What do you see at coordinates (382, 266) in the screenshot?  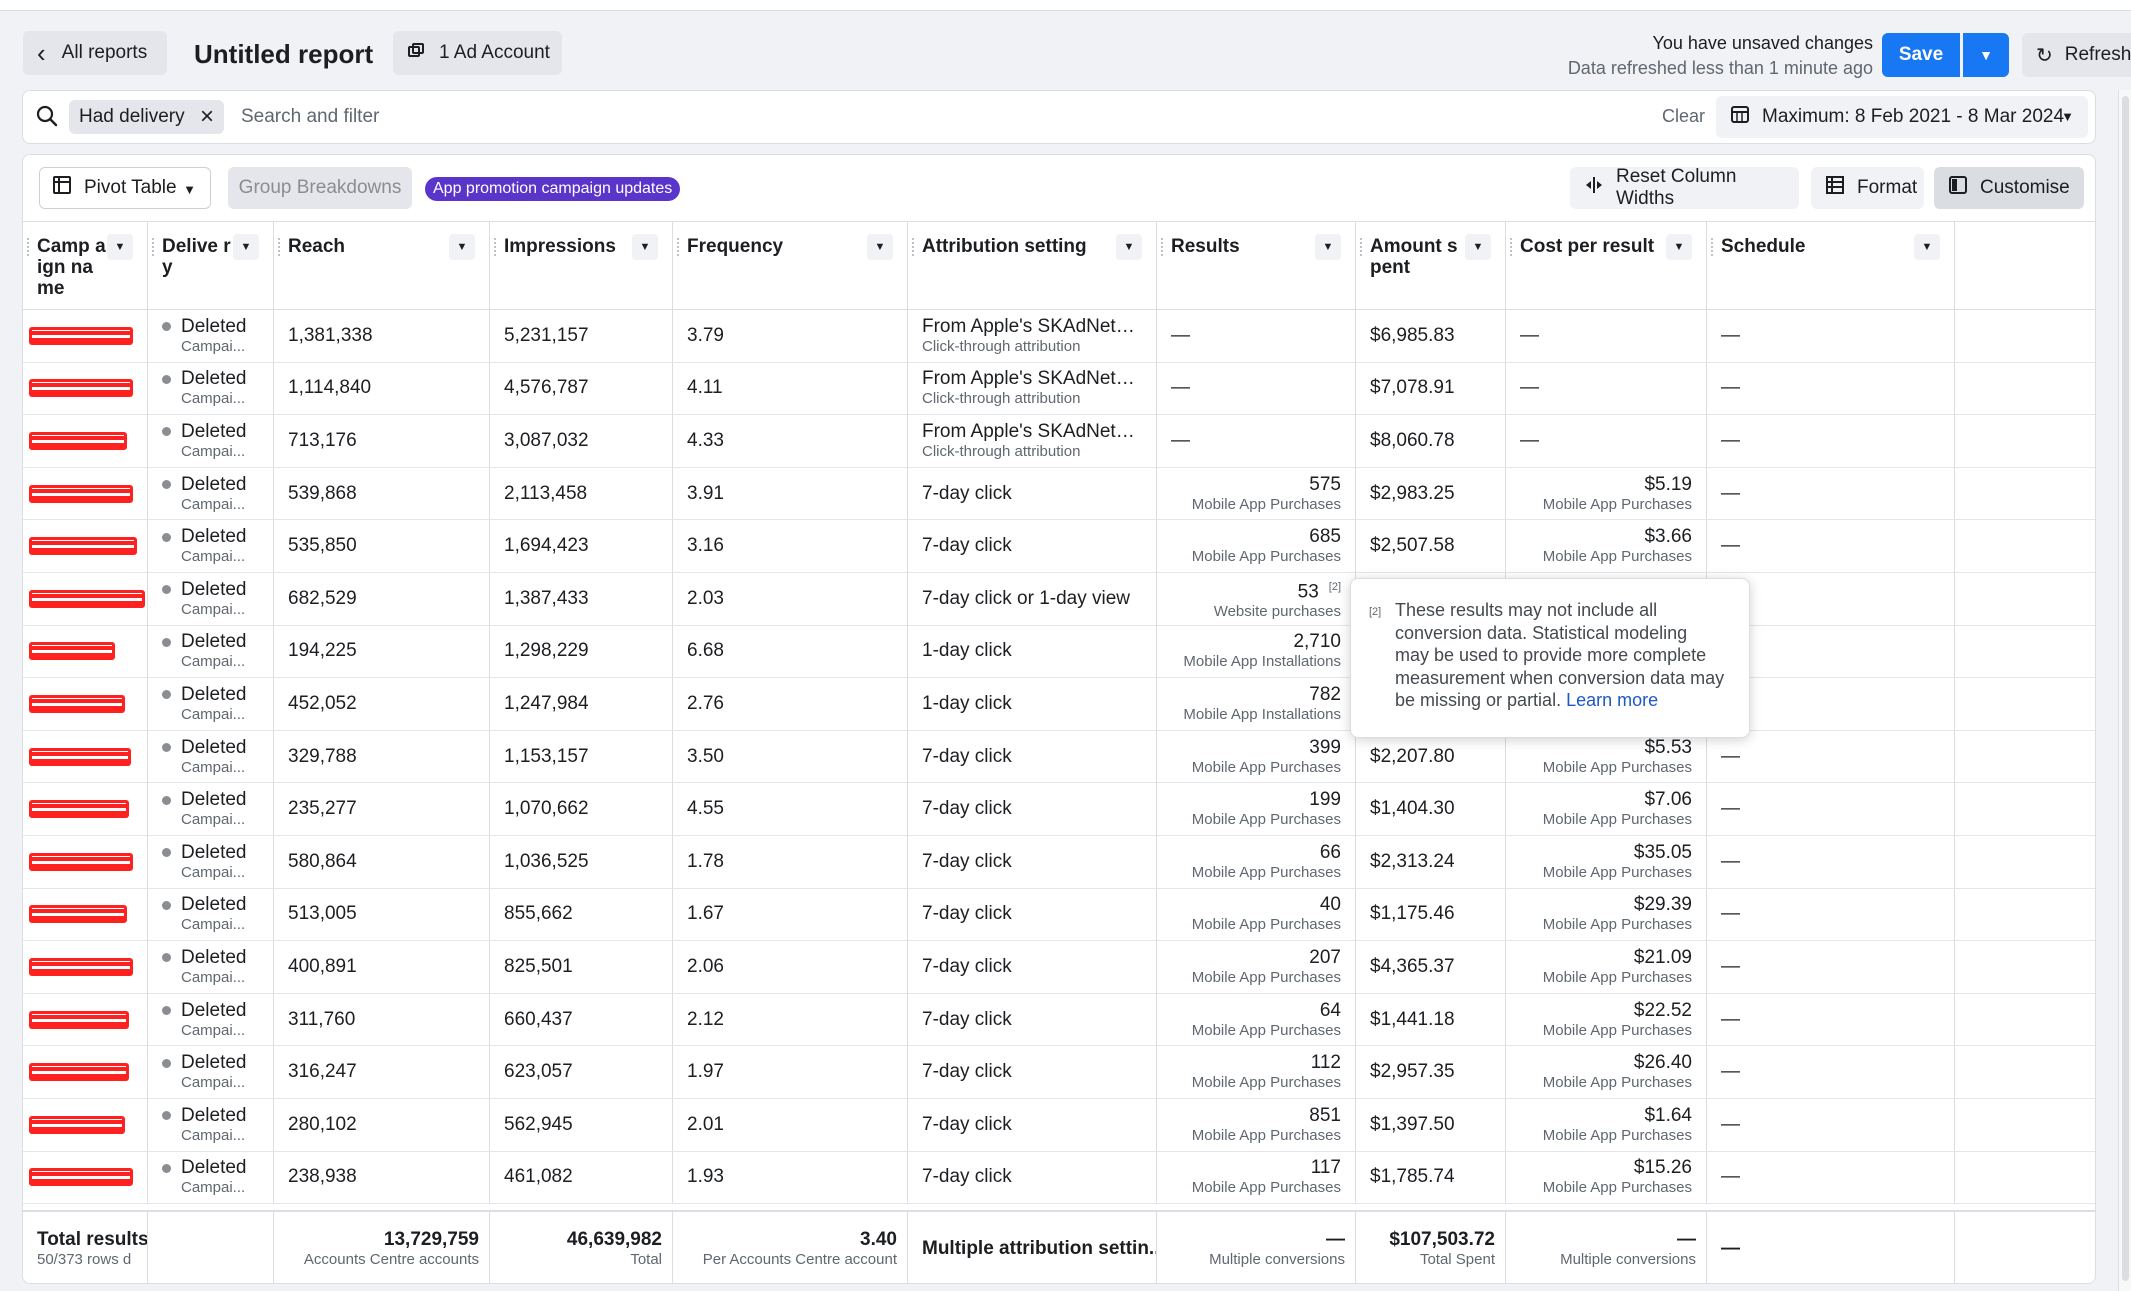 I see `column-header-reach: Reach ▼` at bounding box center [382, 266].